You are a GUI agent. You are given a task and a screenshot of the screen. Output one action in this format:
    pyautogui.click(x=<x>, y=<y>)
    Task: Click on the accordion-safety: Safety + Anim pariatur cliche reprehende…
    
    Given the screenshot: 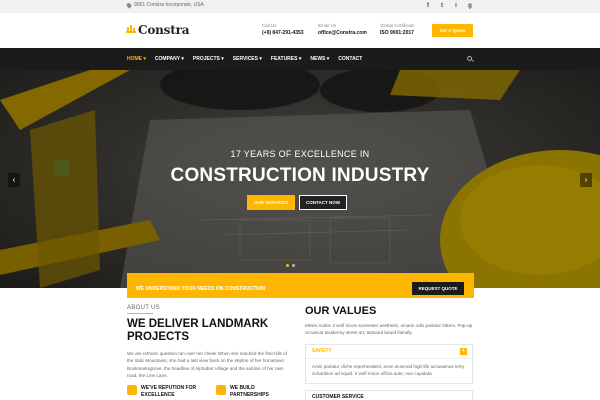 What is the action you would take?
    pyautogui.click(x=389, y=364)
    